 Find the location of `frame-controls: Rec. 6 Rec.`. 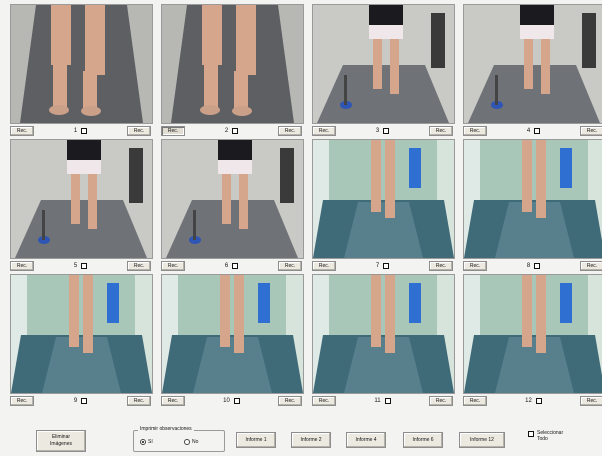

frame-controls: Rec. 6 Rec. is located at coordinates (231, 266).